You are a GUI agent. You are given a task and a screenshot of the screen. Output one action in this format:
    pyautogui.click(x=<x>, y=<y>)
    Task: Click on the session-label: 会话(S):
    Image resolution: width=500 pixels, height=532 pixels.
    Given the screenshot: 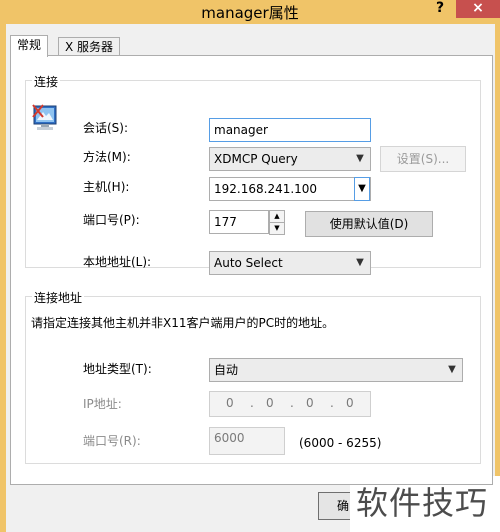 What is the action you would take?
    pyautogui.click(x=106, y=128)
    